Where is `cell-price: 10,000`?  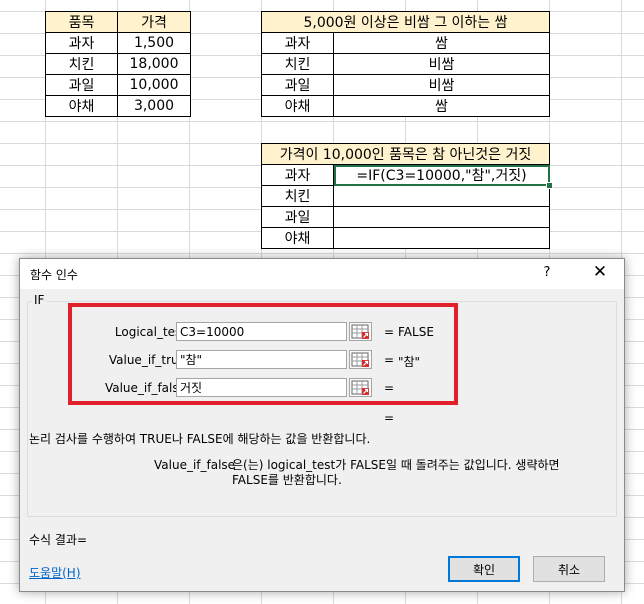
cell-price: 10,000 is located at coordinates (154, 85).